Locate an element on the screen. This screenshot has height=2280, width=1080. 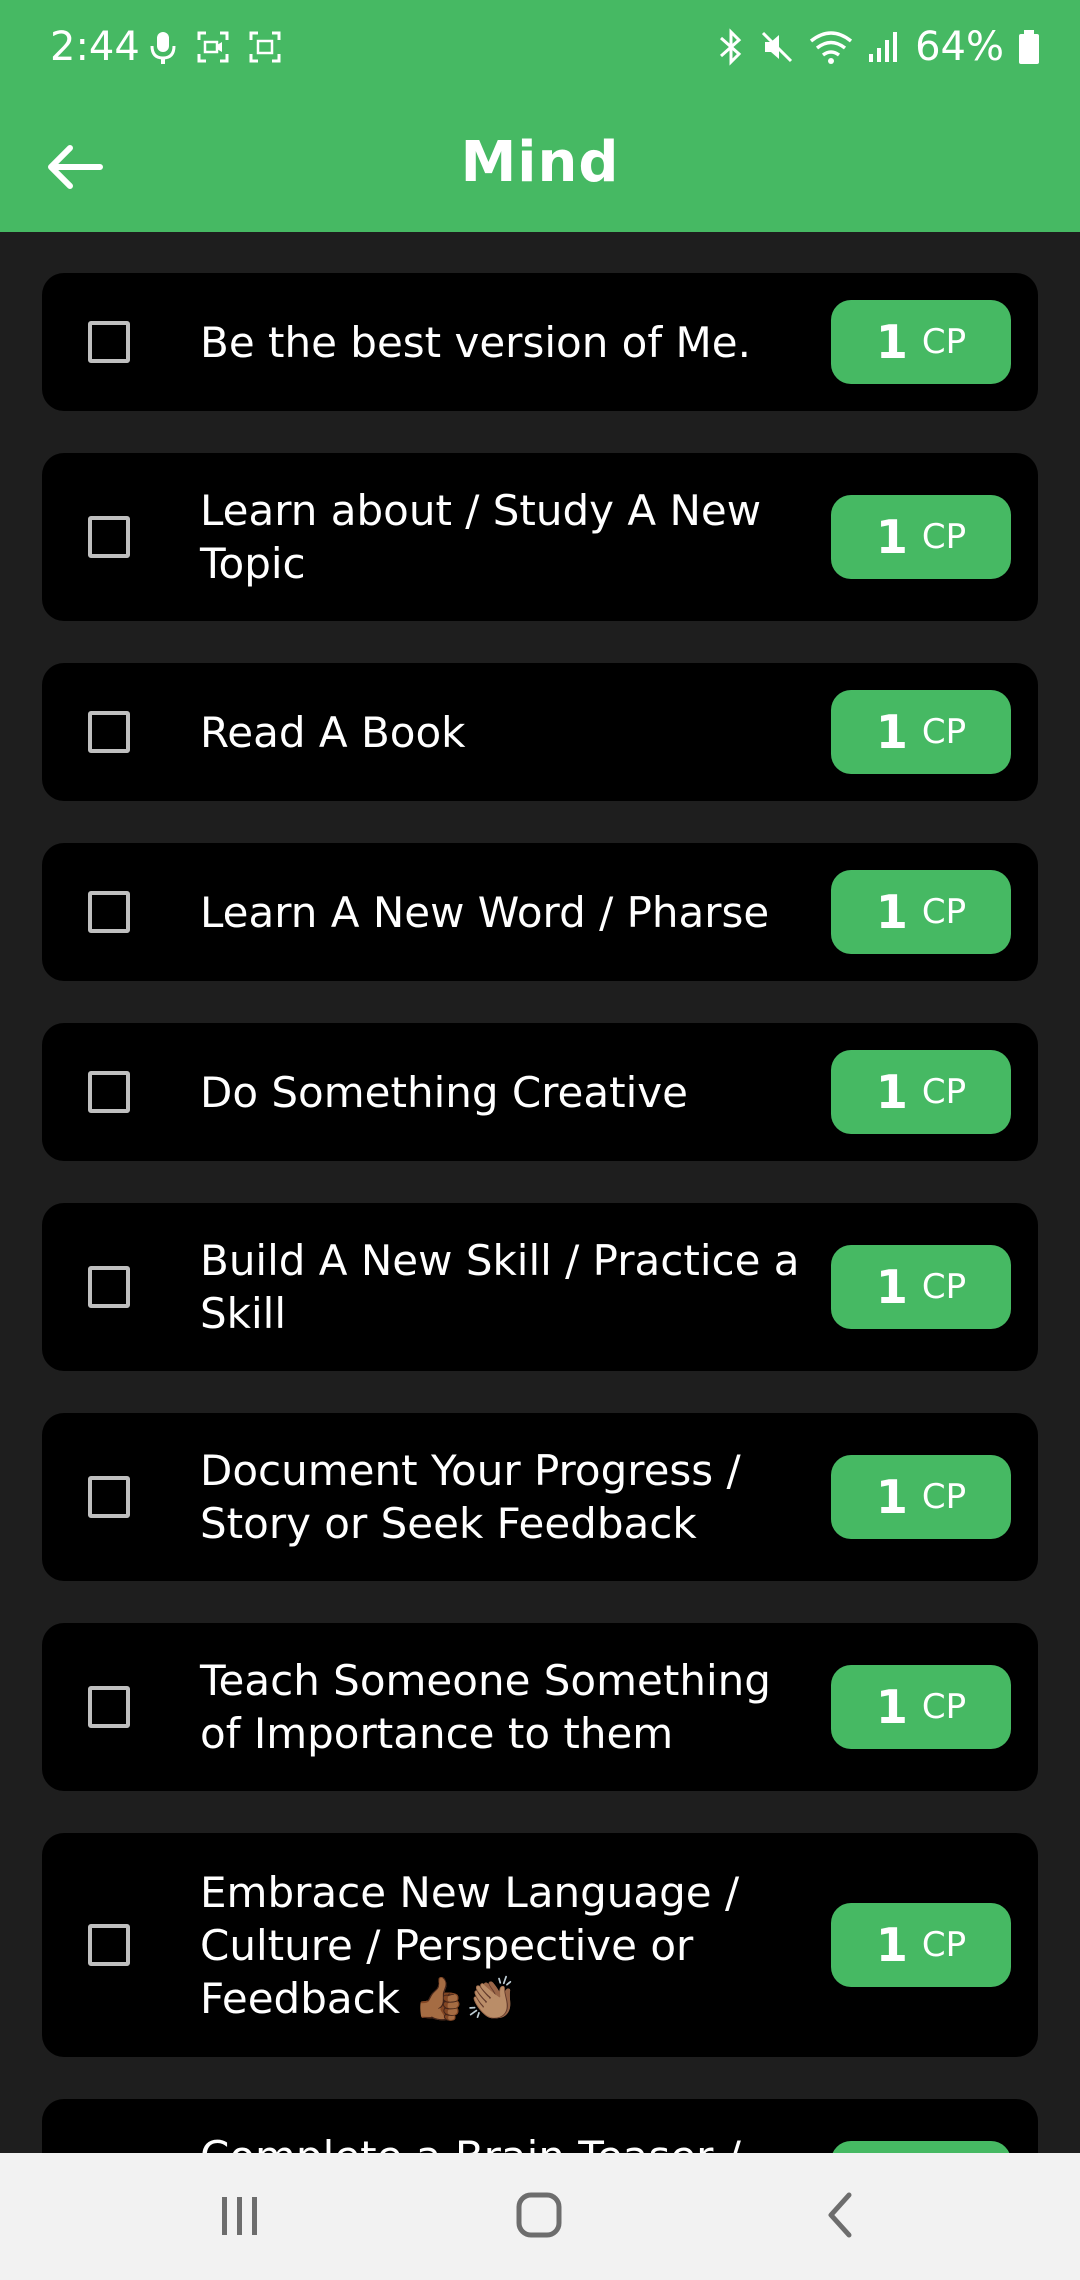
task-card: Do Something Creative 1 CP is located at coordinates (540, 1092).